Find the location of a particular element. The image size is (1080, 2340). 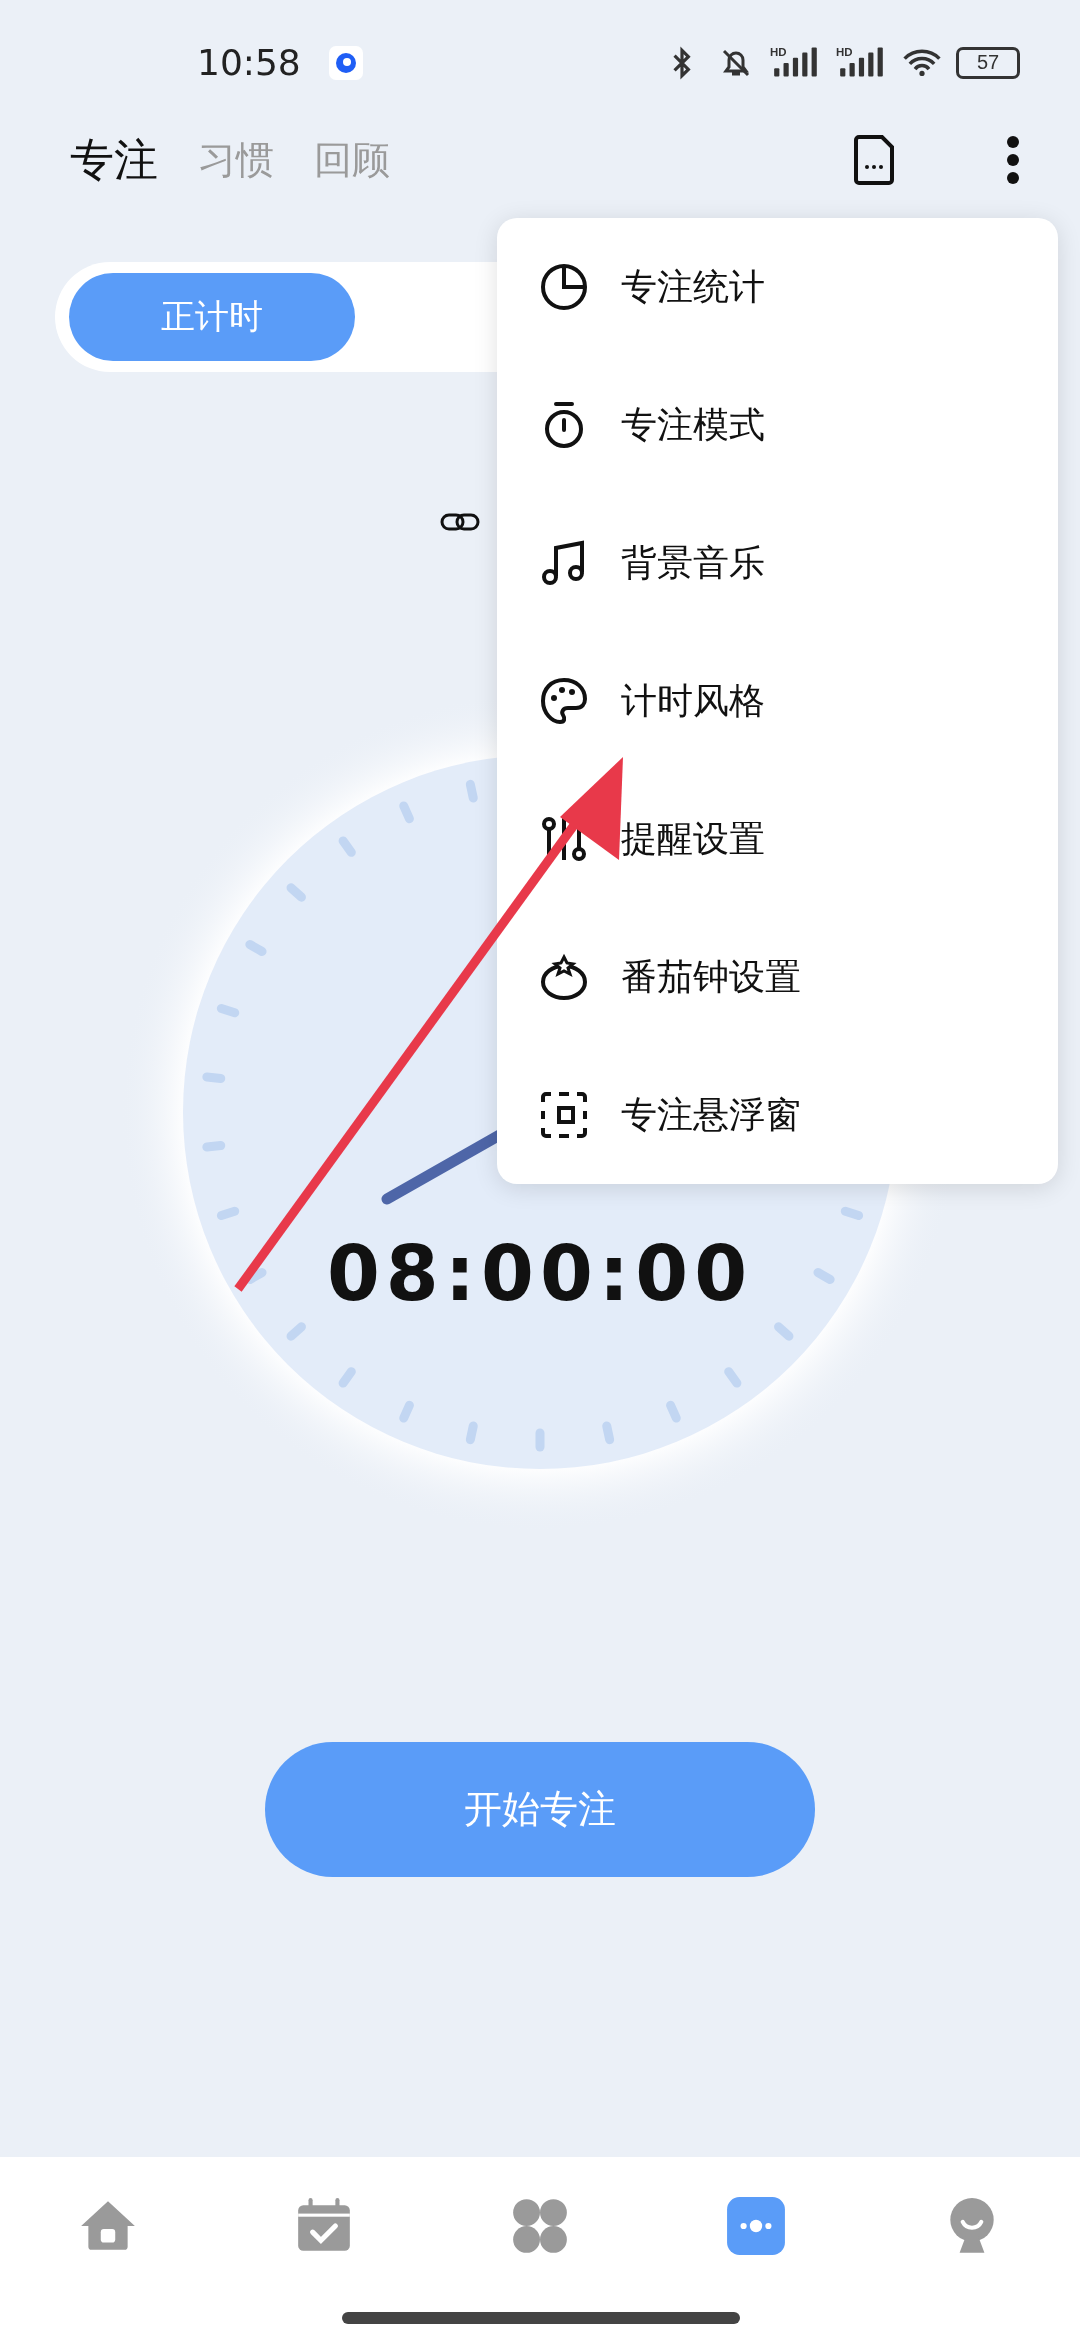

timer-reading: 08:00:00 is located at coordinates (540, 1273).